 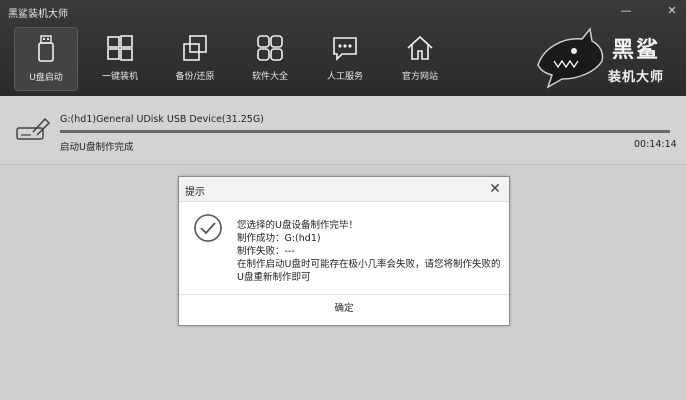 I want to click on device-name: G:(hd1)General UDisk USB Device(31.25G), so click(x=162, y=119).